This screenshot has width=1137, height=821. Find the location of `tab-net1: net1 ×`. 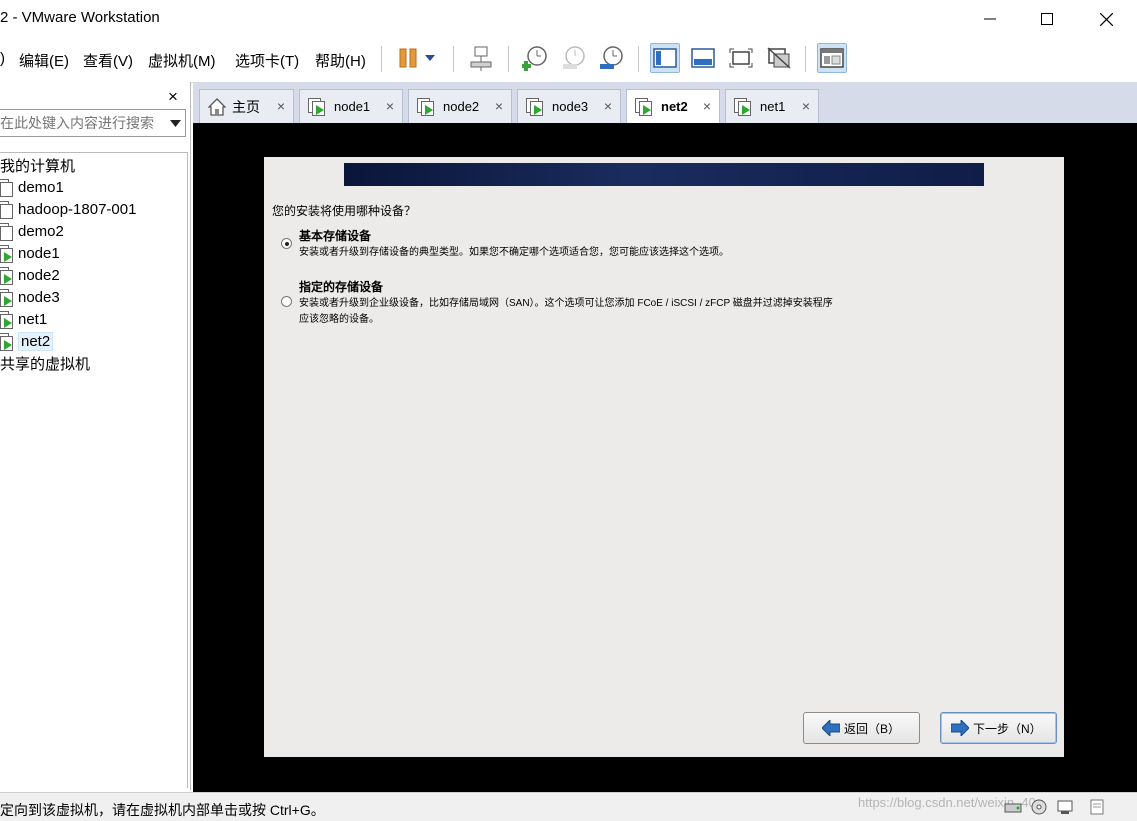

tab-net1: net1 × is located at coordinates (772, 106).